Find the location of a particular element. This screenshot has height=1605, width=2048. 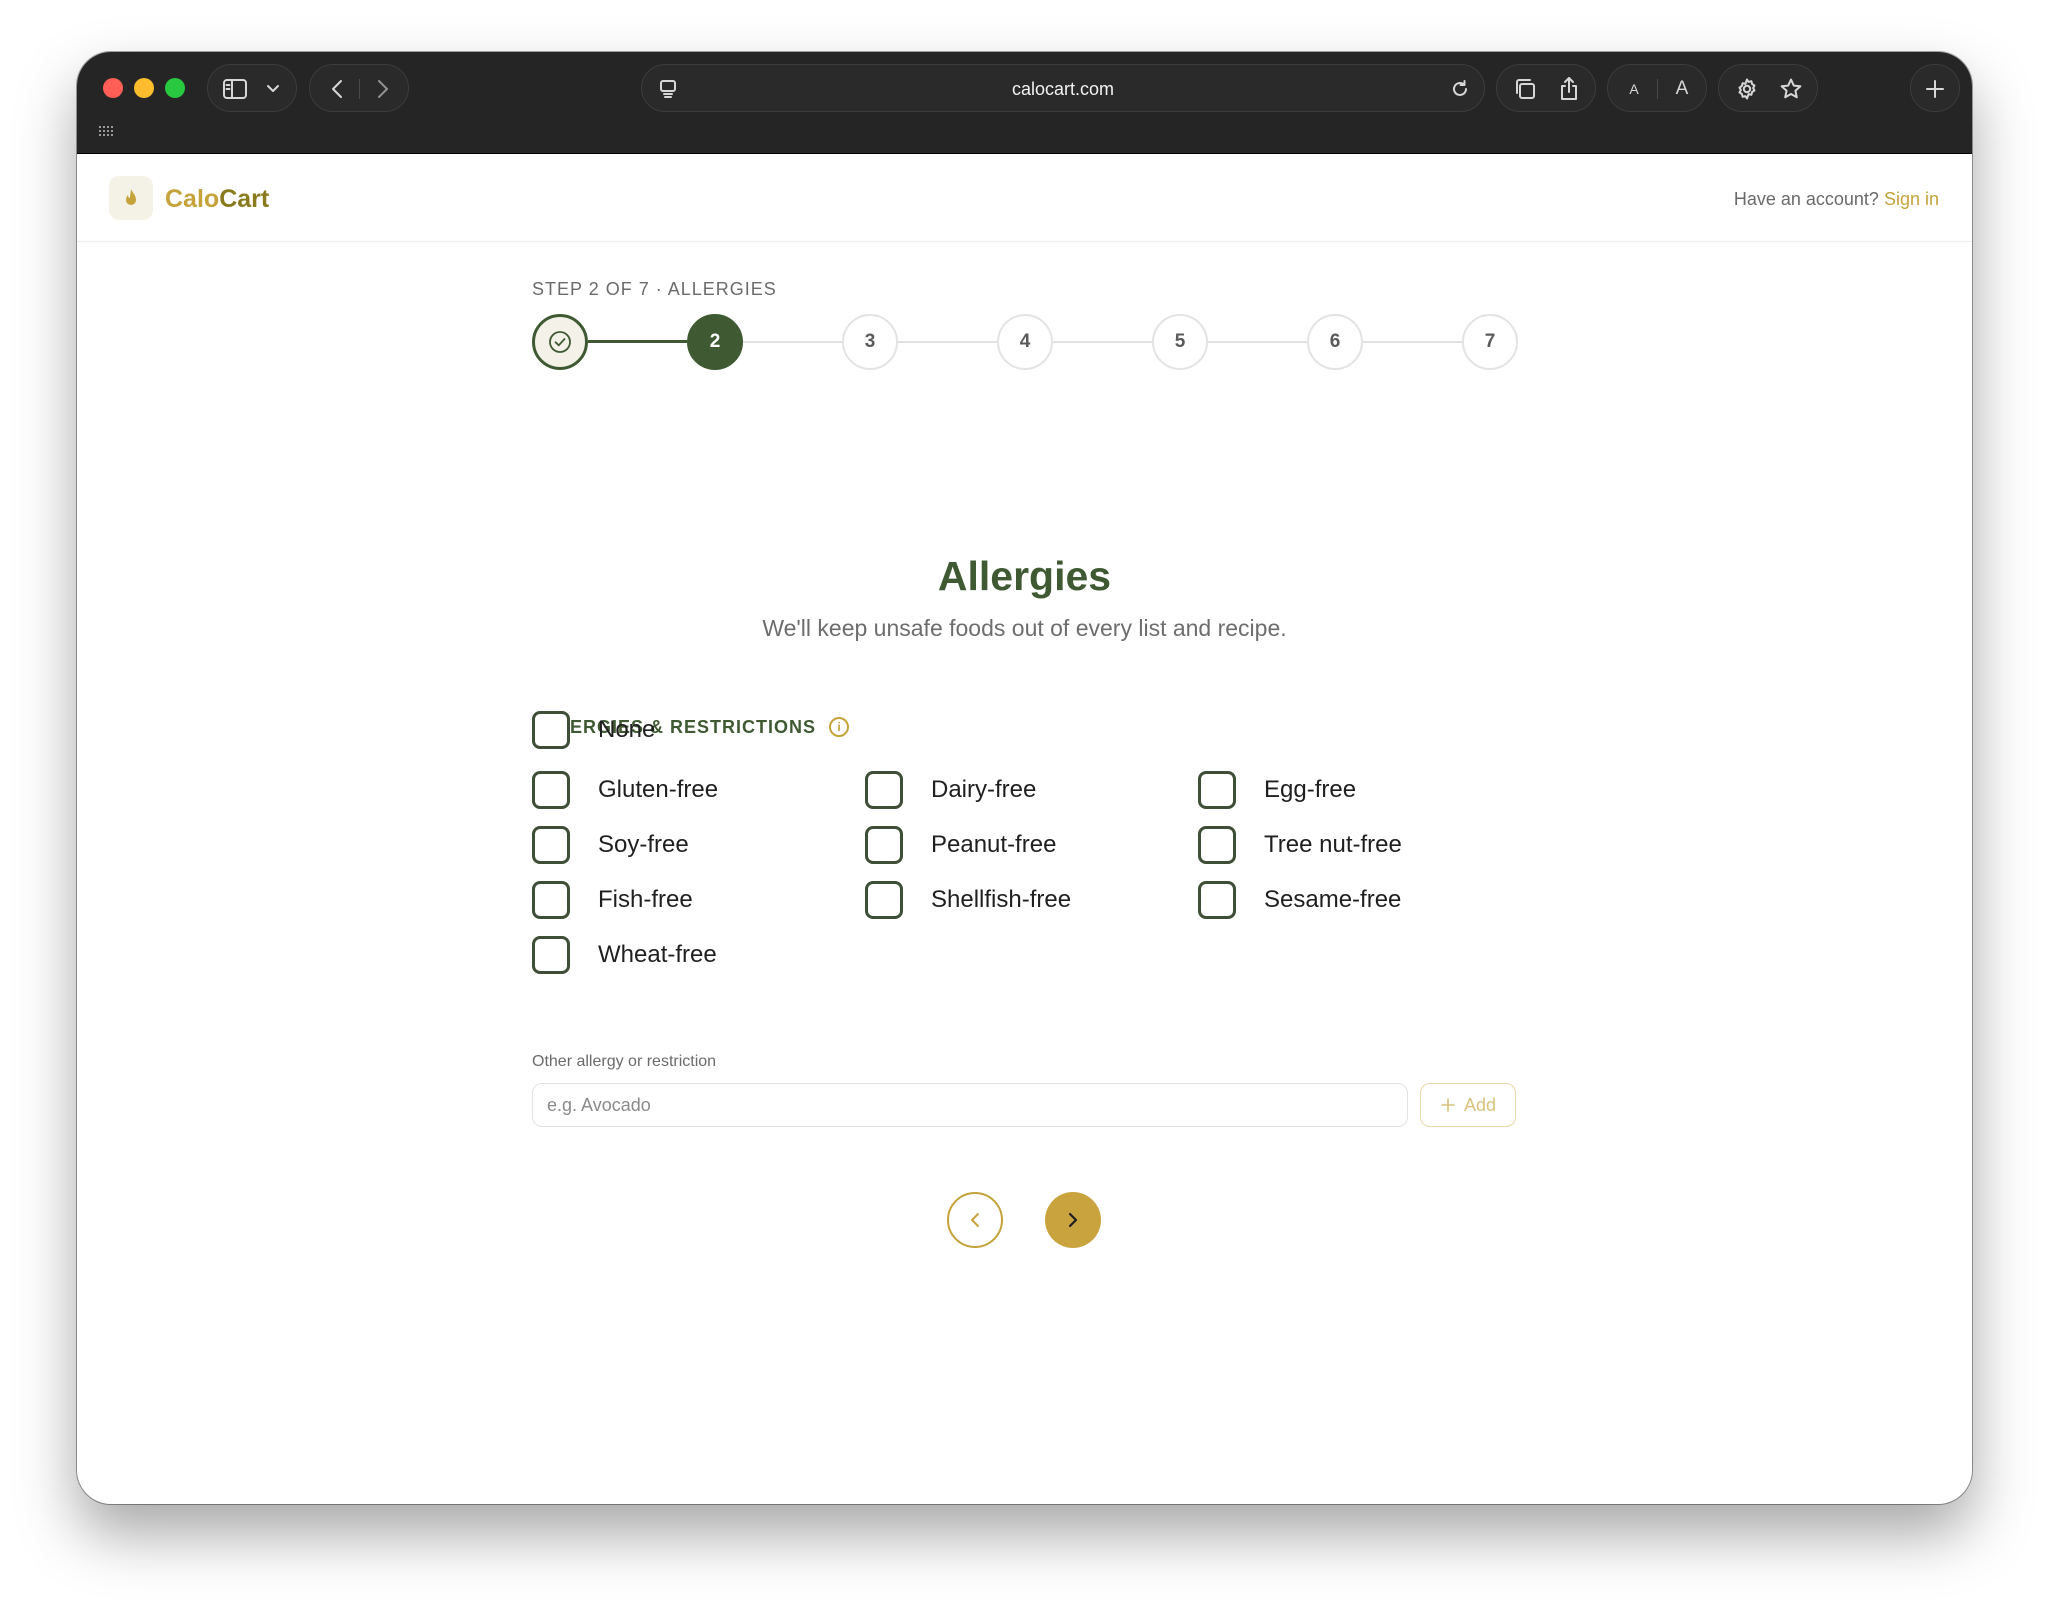

plus-icon is located at coordinates (1448, 1105).